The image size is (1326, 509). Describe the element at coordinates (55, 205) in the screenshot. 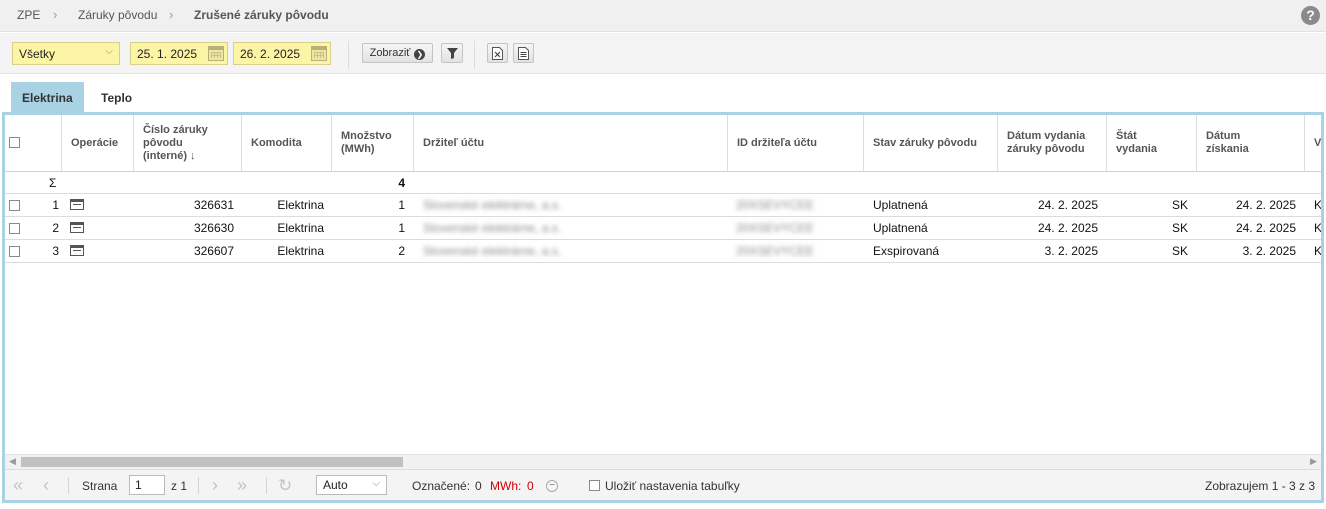

I see `row-index: 1` at that location.